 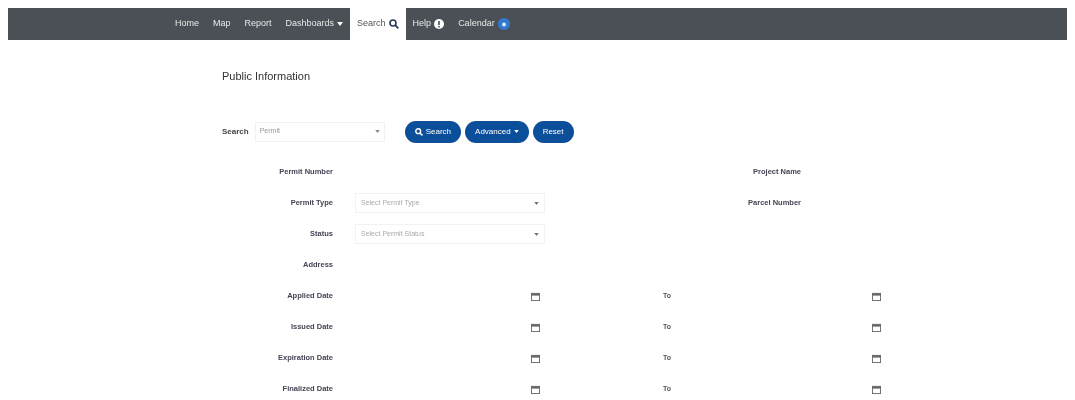 I want to click on nav-tab: Report, so click(x=258, y=24).